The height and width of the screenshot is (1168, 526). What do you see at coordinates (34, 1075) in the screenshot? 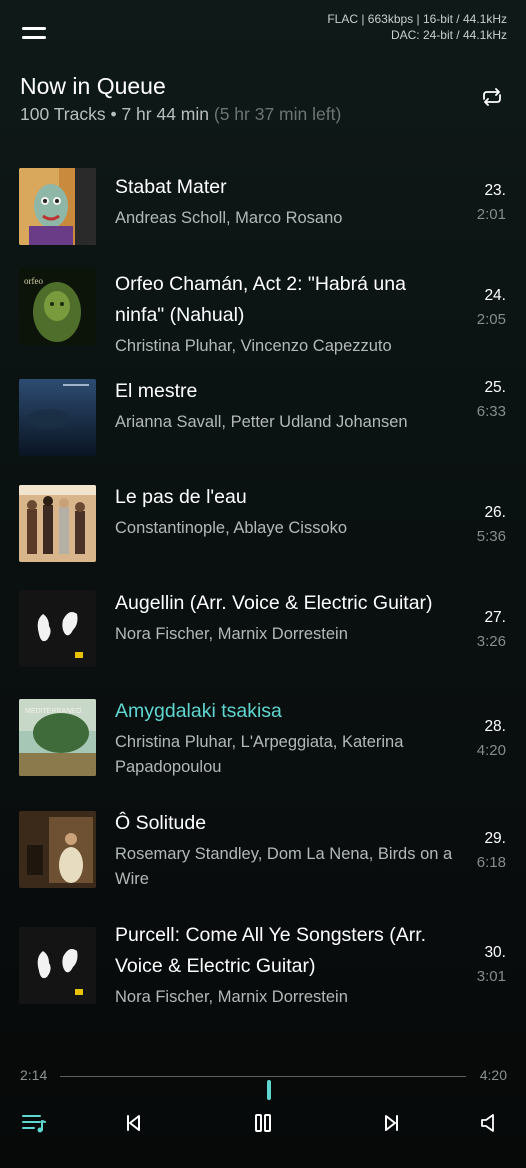
I see `elapsed-time: 2:14` at bounding box center [34, 1075].